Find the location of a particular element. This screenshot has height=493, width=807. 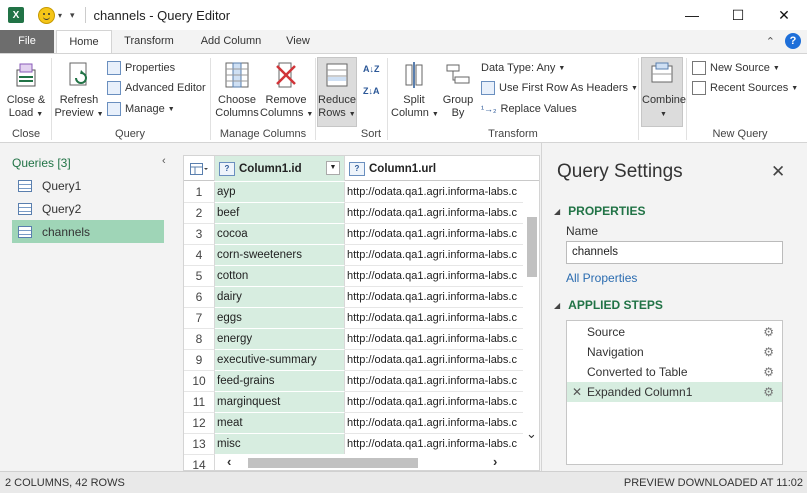

row-number: 2 is located at coordinates (199, 213).